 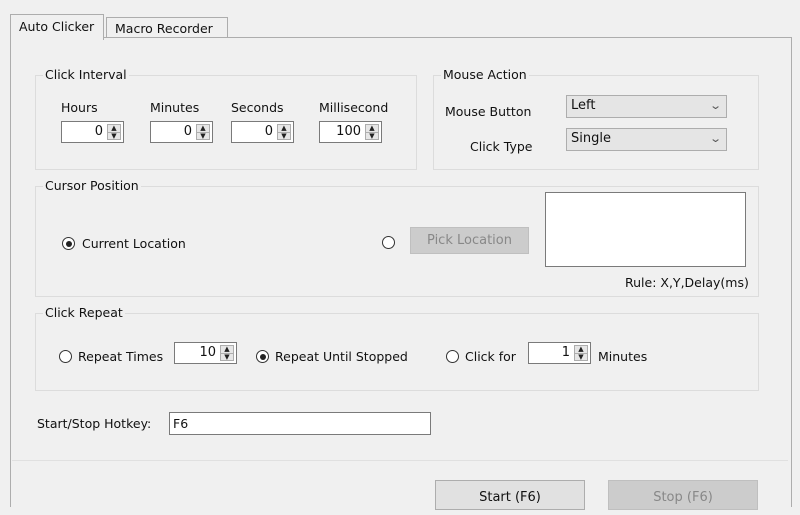 I want to click on tab-label: Macro Recorder, so click(x=164, y=28).